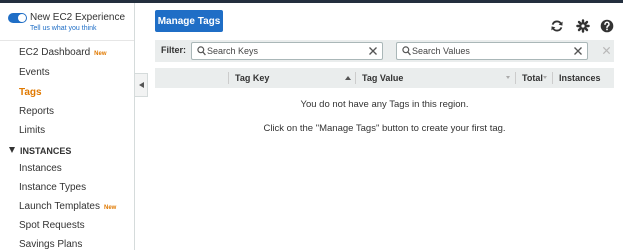 This screenshot has width=623, height=250. Describe the element at coordinates (63, 28) in the screenshot. I see `feedback-link: Tell us what you think` at that location.